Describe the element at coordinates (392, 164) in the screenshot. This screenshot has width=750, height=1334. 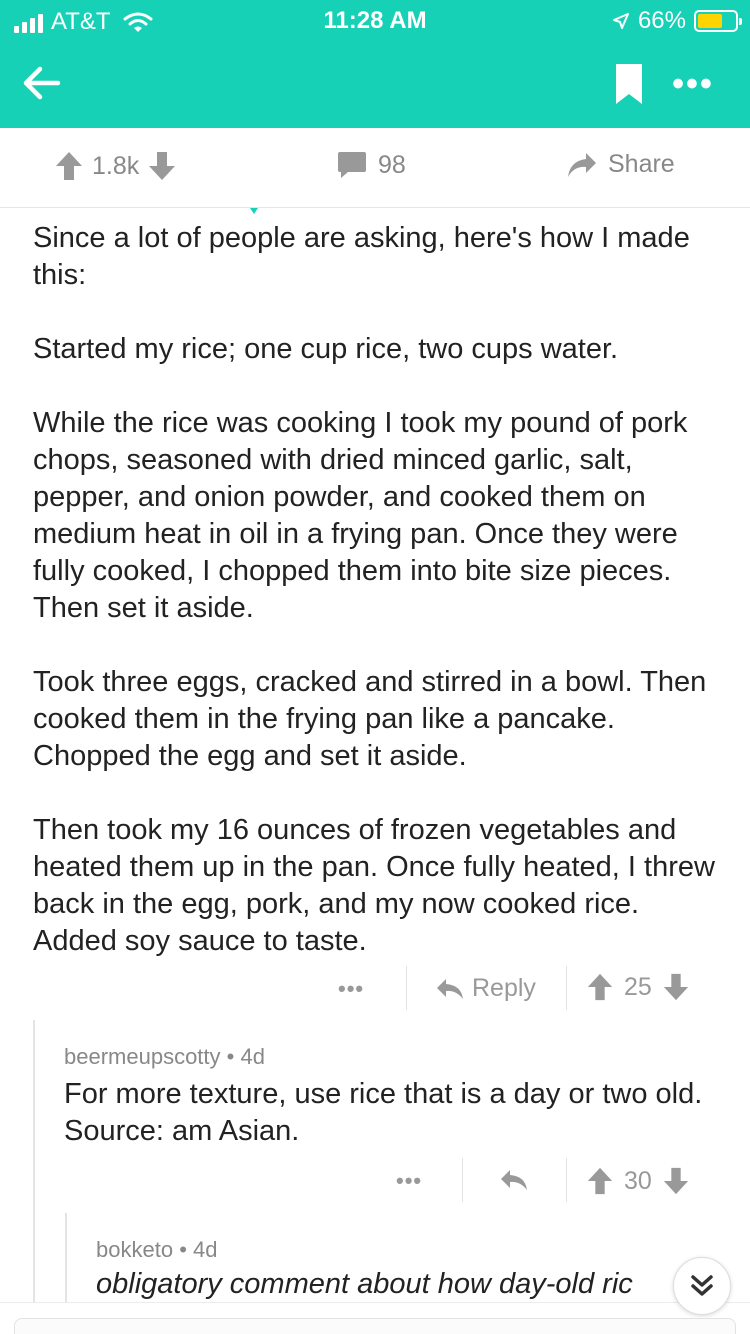
I see `comments-count: 98` at that location.